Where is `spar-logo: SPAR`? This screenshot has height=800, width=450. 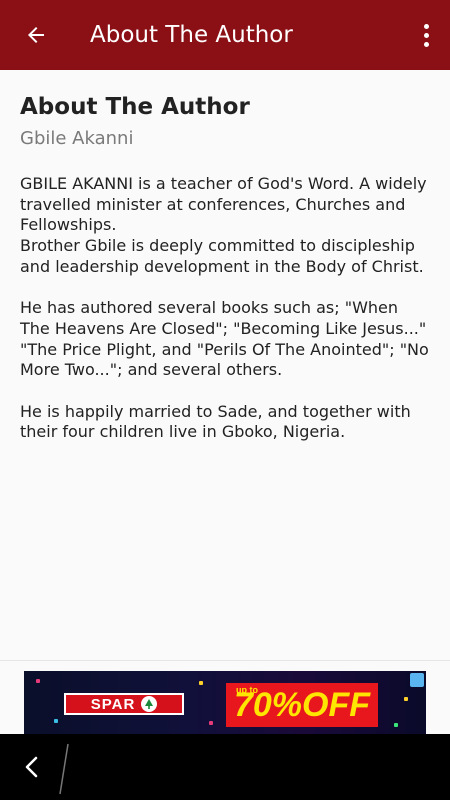 spar-logo: SPAR is located at coordinates (124, 704).